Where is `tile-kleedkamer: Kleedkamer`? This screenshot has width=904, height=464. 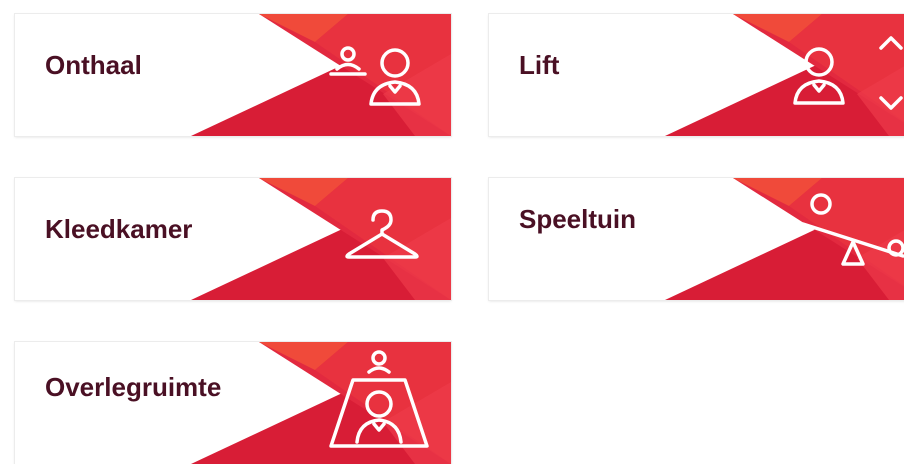 tile-kleedkamer: Kleedkamer is located at coordinates (233, 239).